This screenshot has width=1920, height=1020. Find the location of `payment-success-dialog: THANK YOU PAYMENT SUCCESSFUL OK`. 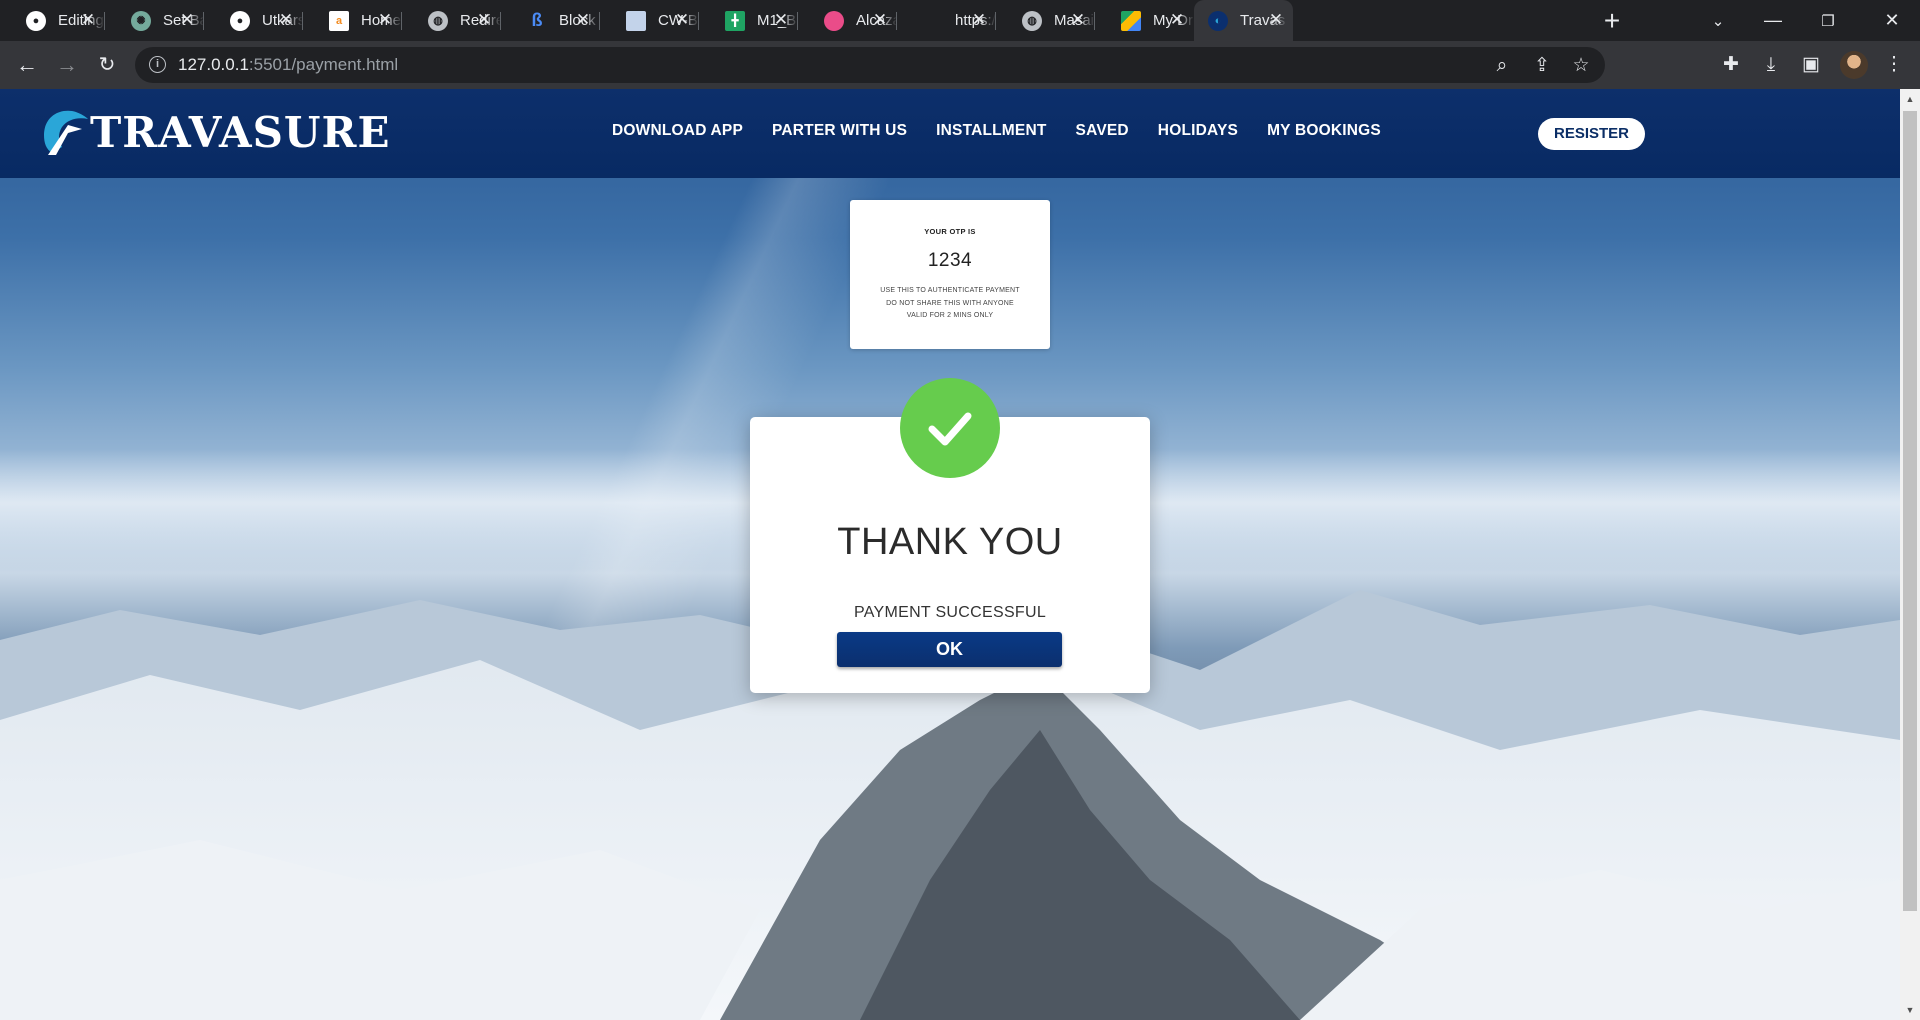

payment-success-dialog: THANK YOU PAYMENT SUCCESSFUL OK is located at coordinates (950, 535).